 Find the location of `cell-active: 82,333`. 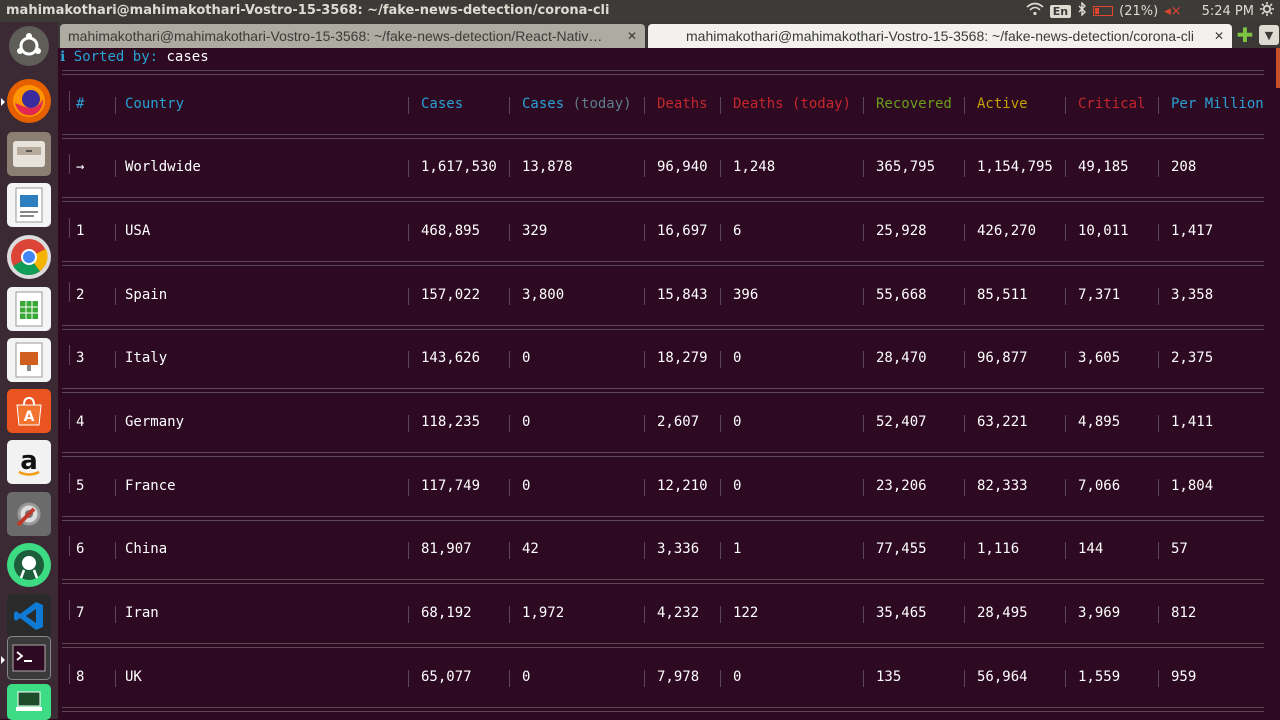

cell-active: 82,333 is located at coordinates (1002, 486).